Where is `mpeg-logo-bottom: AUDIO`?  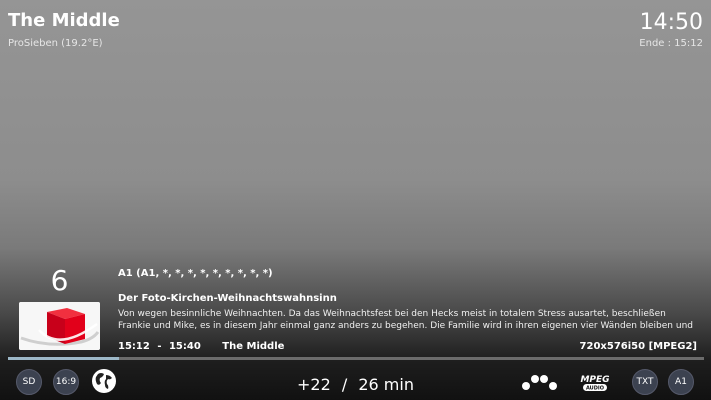 mpeg-logo-bottom: AUDIO is located at coordinates (595, 389).